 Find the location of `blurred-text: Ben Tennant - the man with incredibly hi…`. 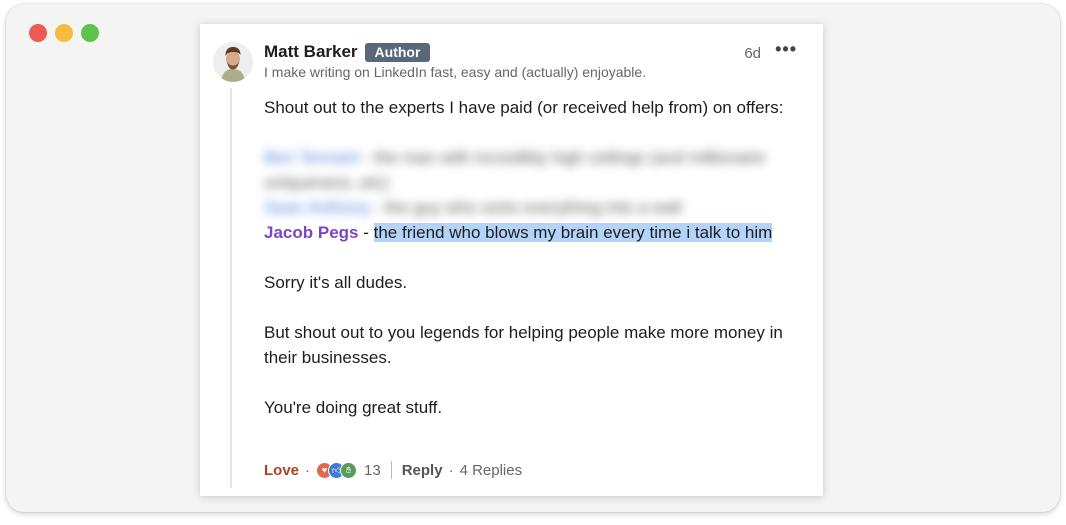

blurred-text: Ben Tennant - the man with incredibly hi… is located at coordinates (542, 182).